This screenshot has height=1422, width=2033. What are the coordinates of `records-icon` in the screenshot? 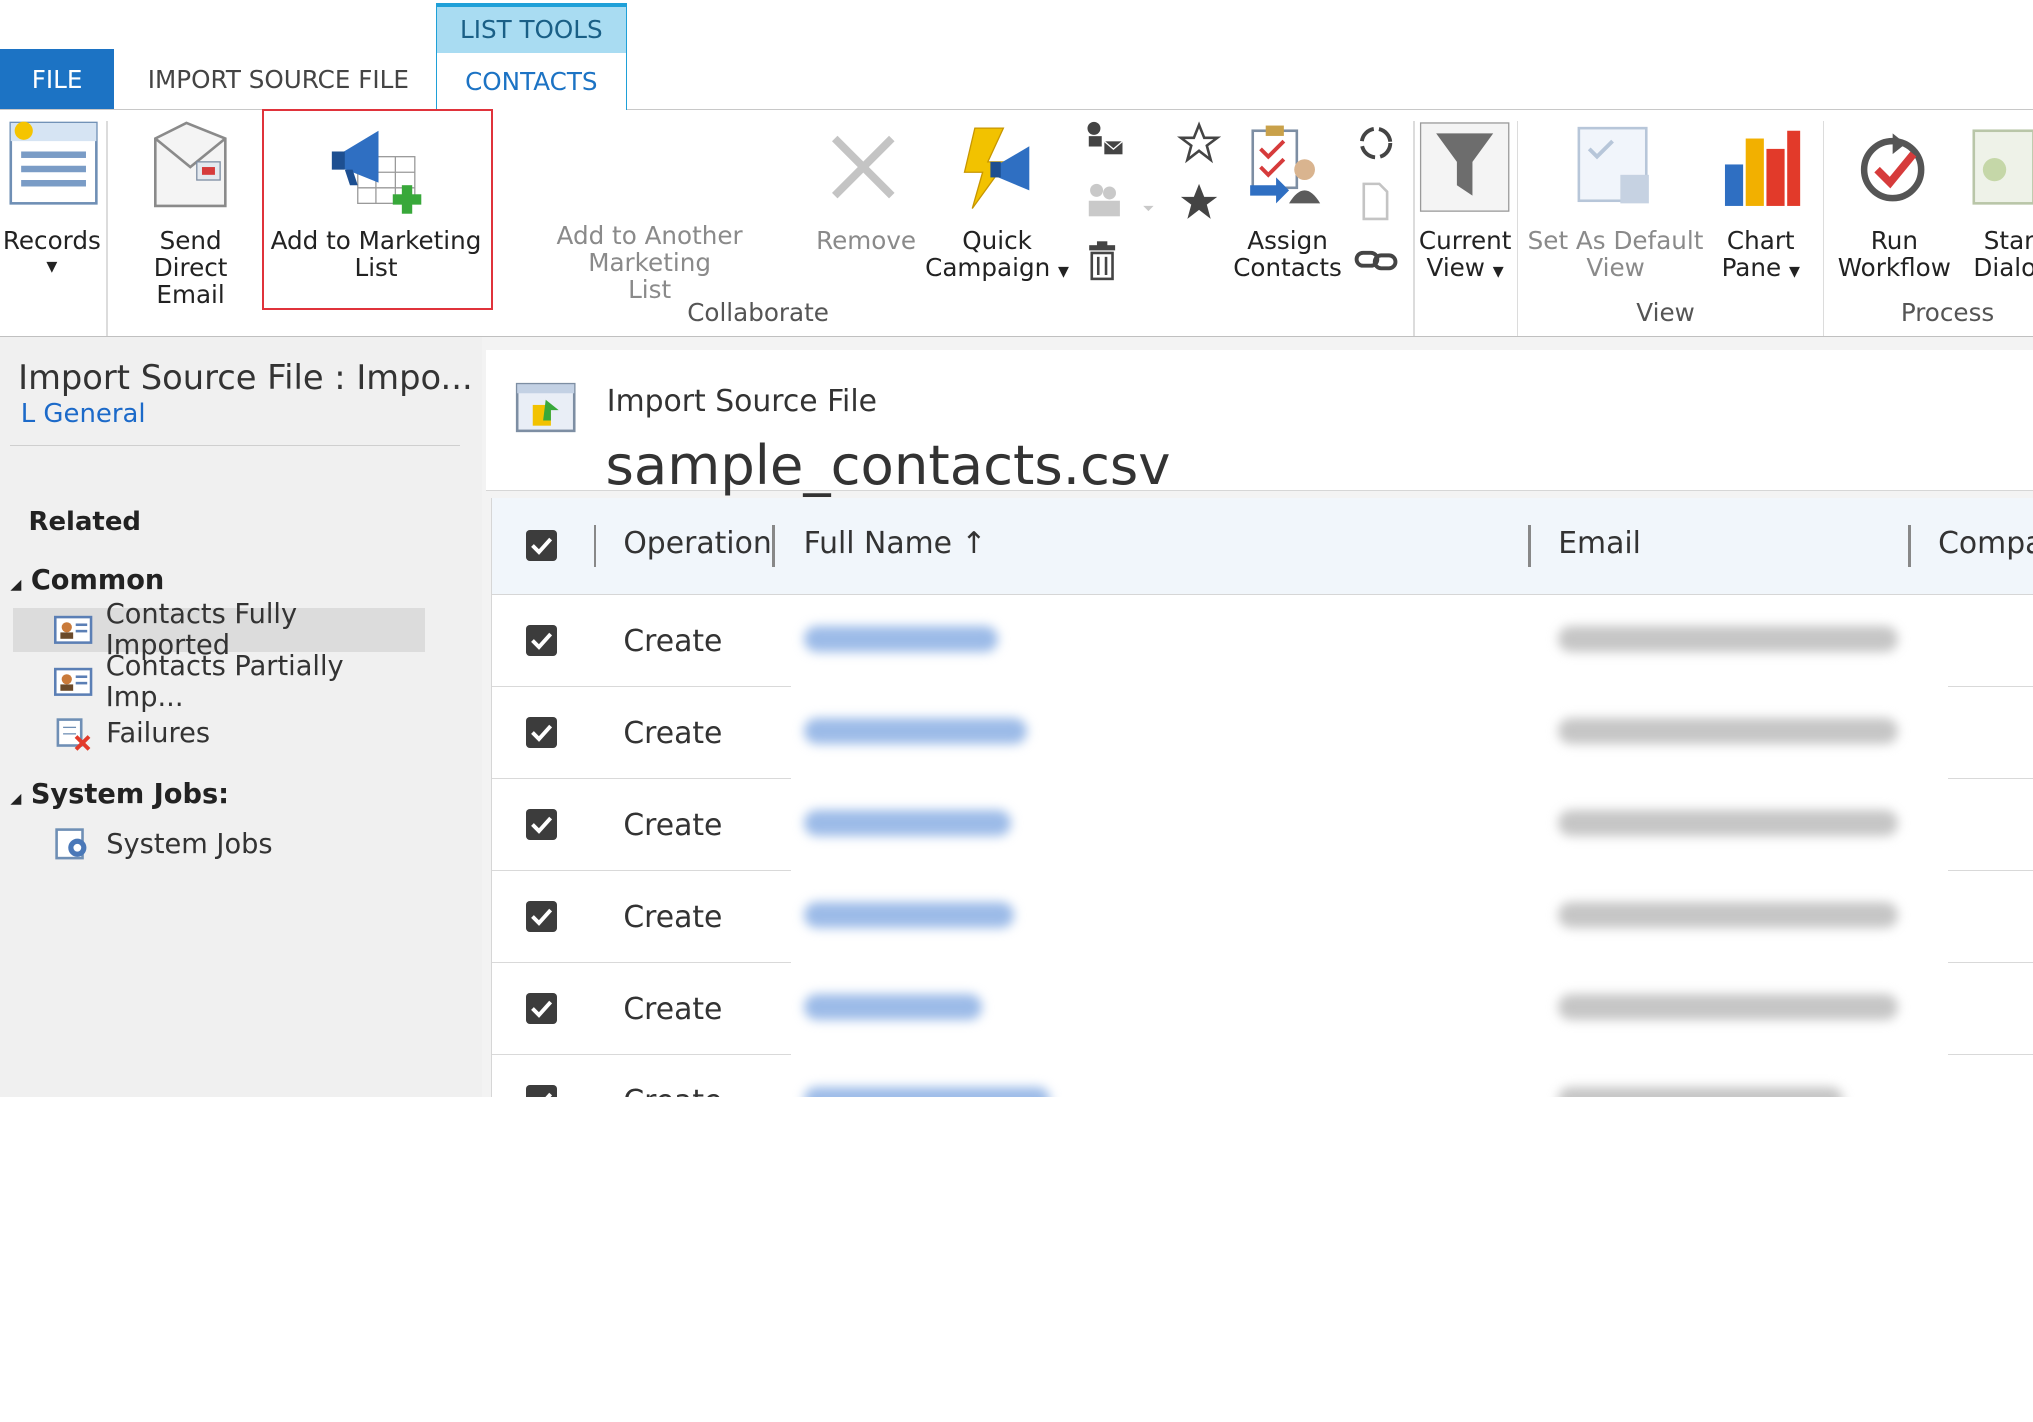 It's located at (53, 163).